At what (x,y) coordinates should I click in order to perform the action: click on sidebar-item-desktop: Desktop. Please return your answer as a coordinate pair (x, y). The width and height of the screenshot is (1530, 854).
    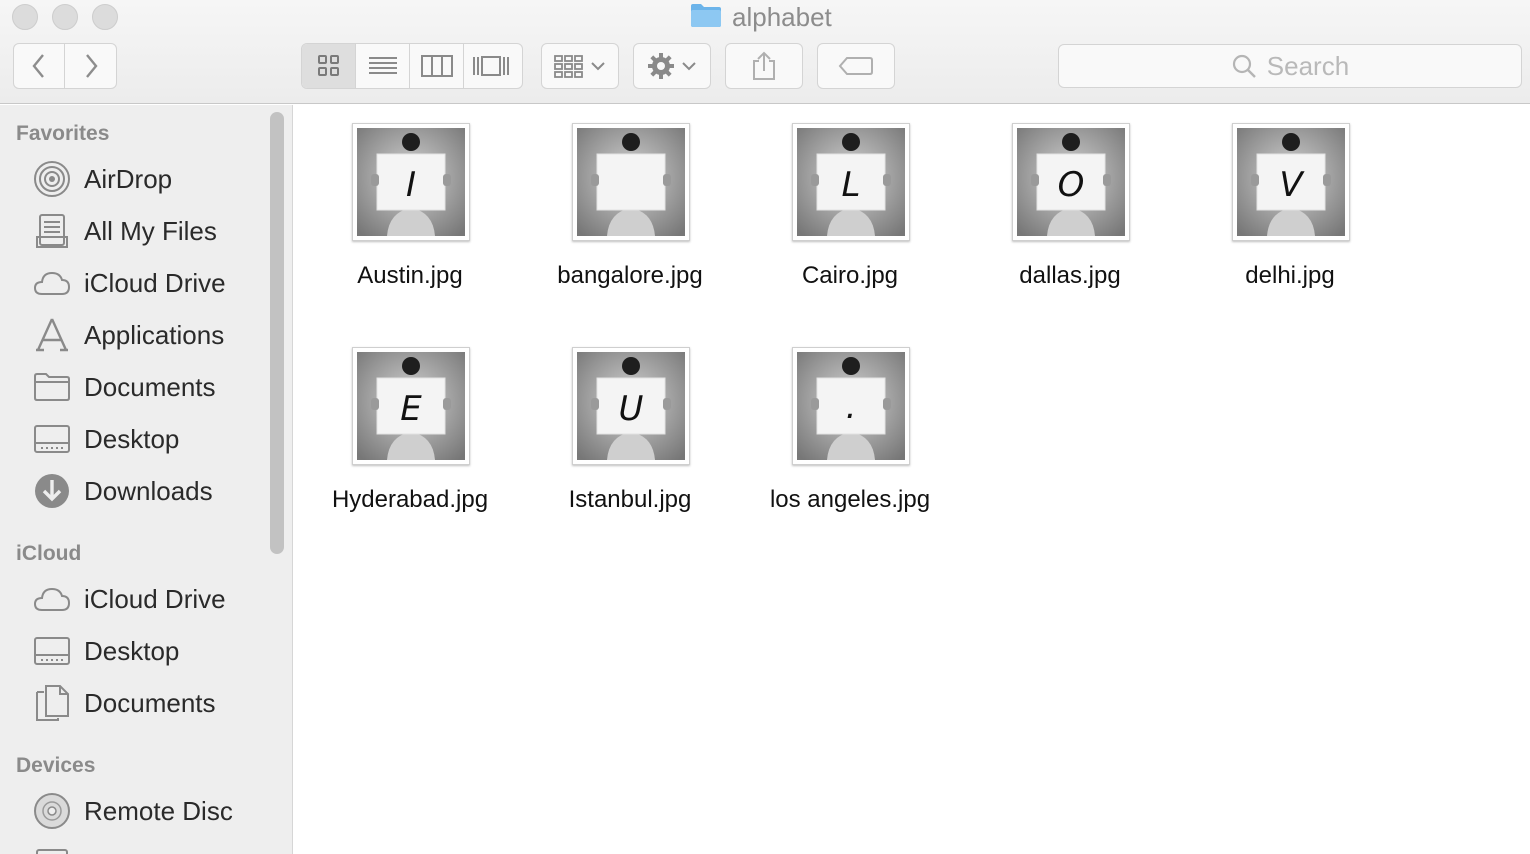
    Looking at the image, I should click on (105, 439).